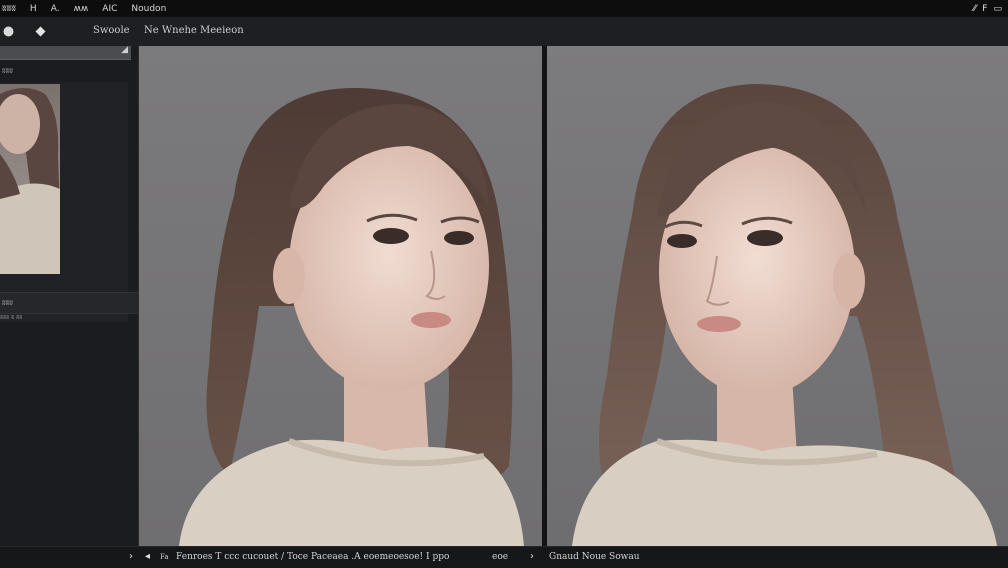 This screenshot has height=568, width=1008. I want to click on menu-bar: ʬʬʬ H A. ʍʍ AIC Noudon ⁄⁄ F ▭, so click(504, 8).